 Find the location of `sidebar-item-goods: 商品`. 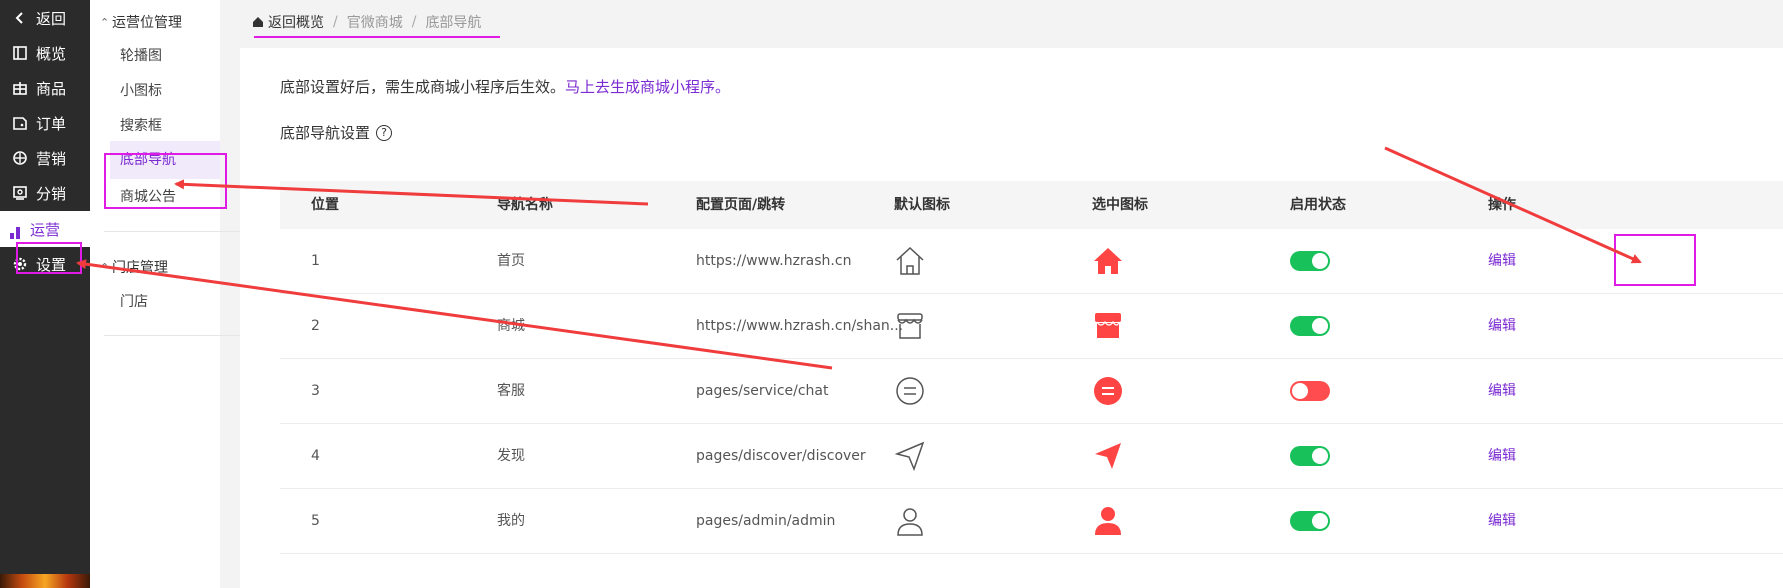

sidebar-item-goods: 商品 is located at coordinates (45, 88).